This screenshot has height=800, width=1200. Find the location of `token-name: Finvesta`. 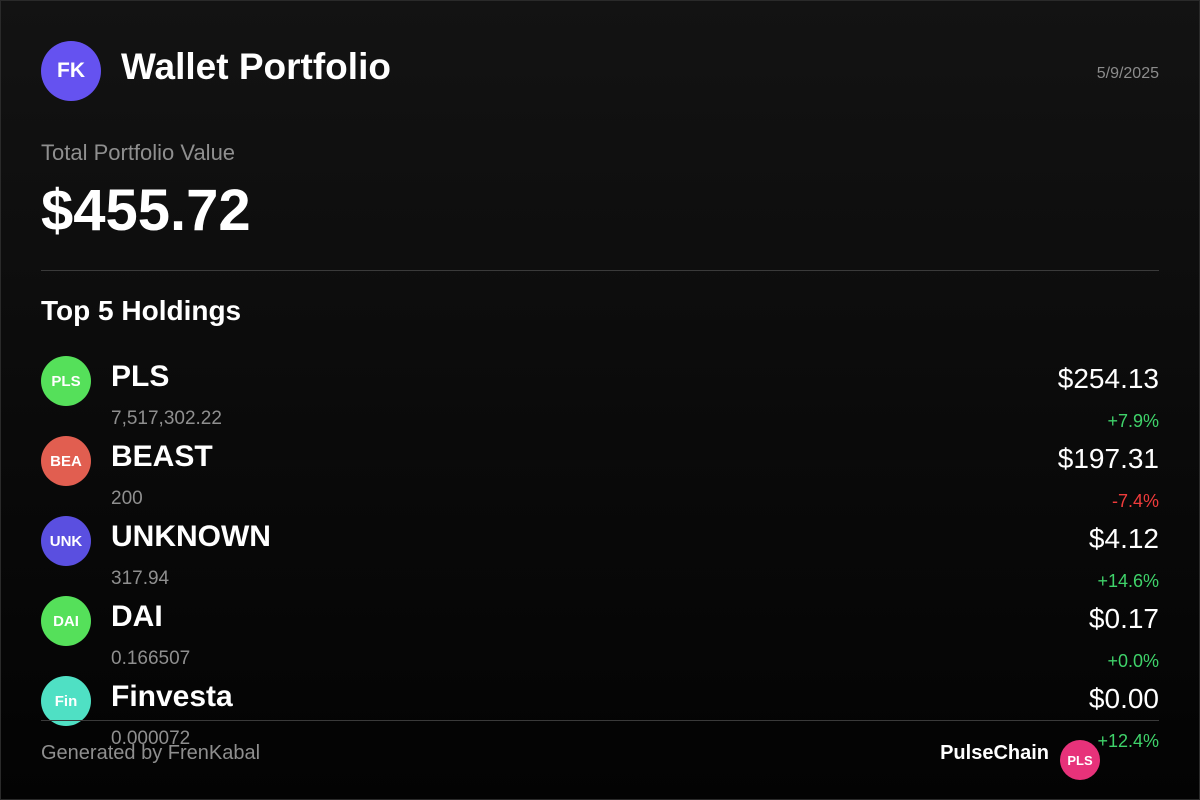

token-name: Finvesta is located at coordinates (172, 696).